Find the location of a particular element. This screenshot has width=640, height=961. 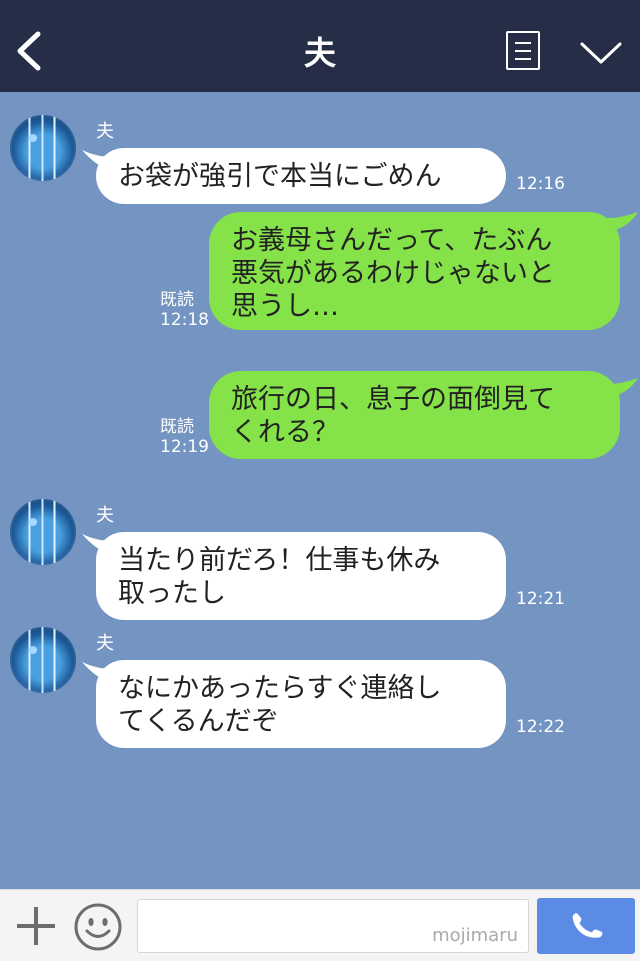

add-button is located at coordinates (36, 926).